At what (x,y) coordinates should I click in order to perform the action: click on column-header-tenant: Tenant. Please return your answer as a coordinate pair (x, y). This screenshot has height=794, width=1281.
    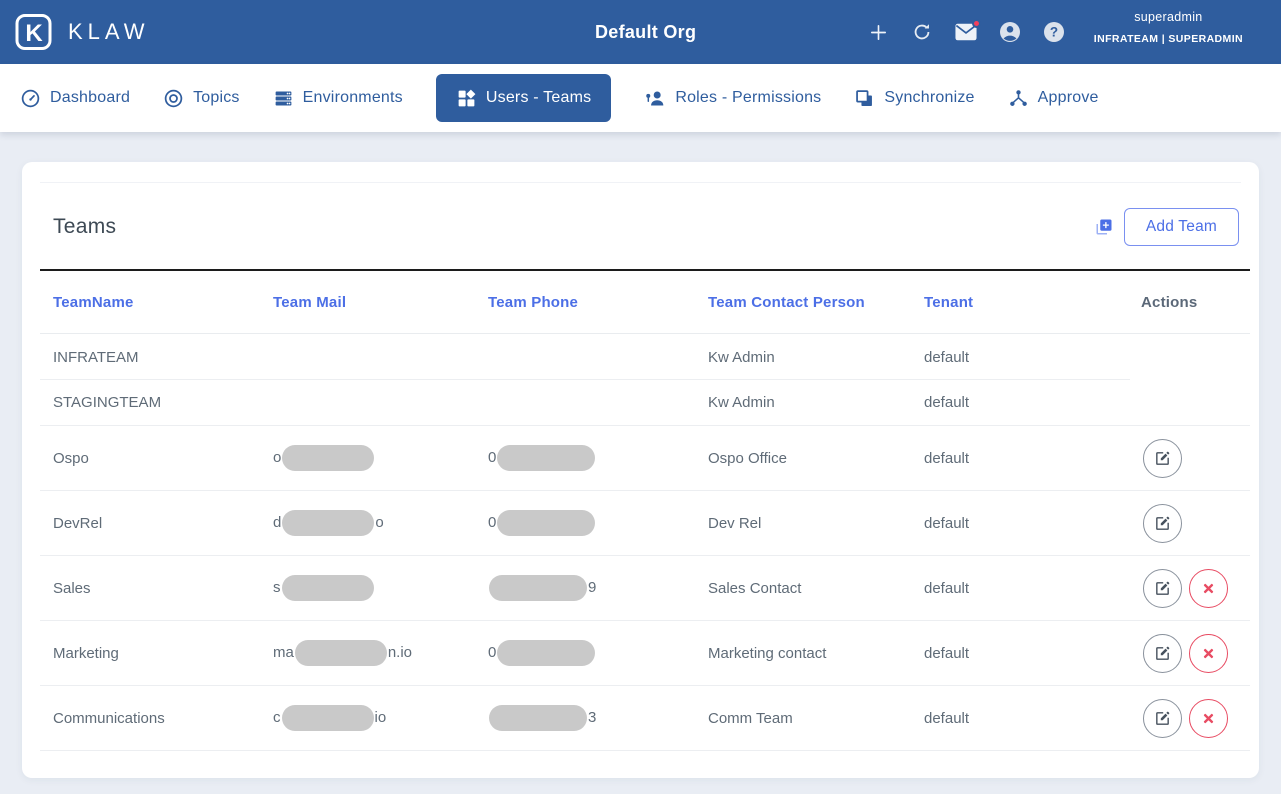
    Looking at the image, I should click on (949, 302).